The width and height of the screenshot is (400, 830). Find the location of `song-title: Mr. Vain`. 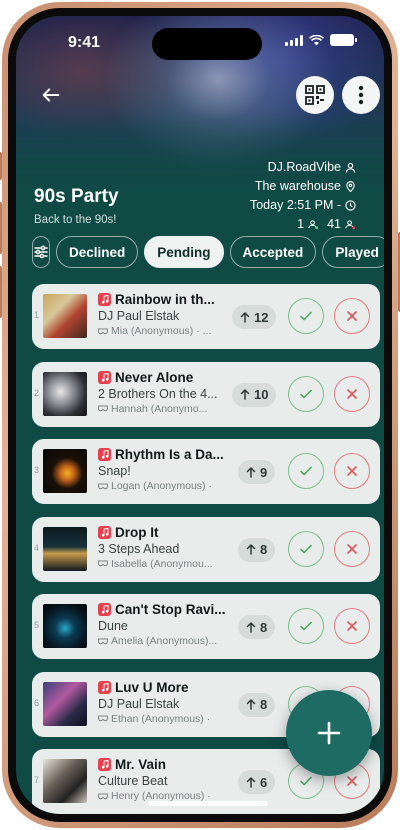

song-title: Mr. Vain is located at coordinates (141, 764).